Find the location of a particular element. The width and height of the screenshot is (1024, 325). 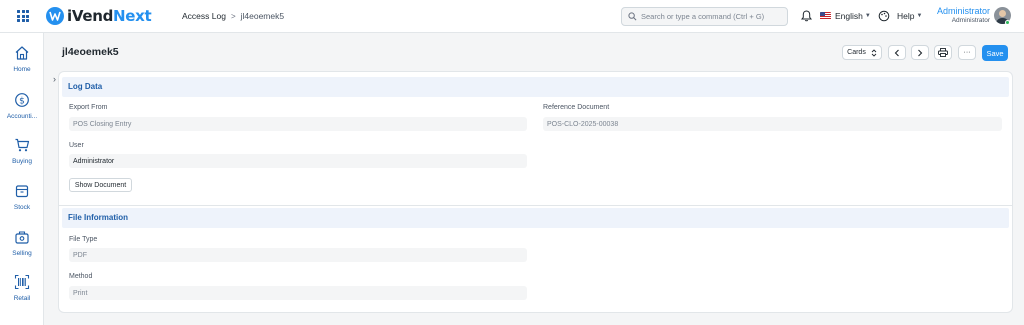

method-label: Method is located at coordinates (81, 276).